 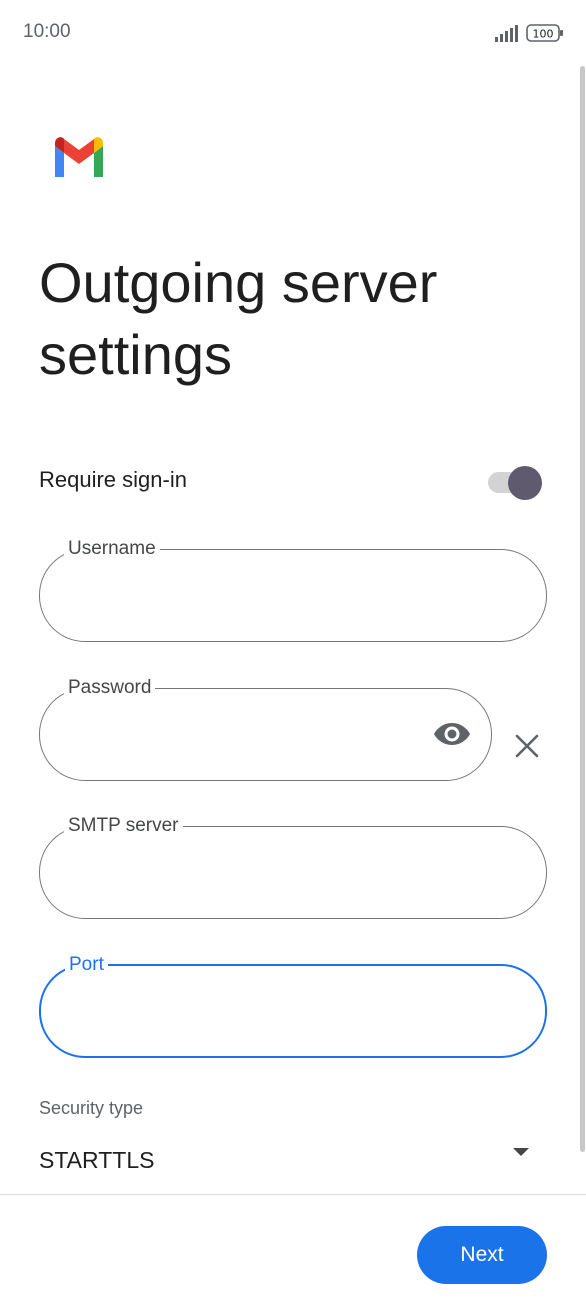 What do you see at coordinates (293, 596) in the screenshot?
I see `username-input` at bounding box center [293, 596].